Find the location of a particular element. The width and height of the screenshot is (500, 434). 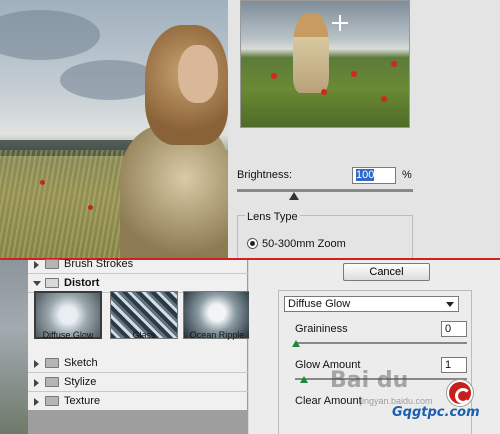

tree-item-brush-strokes: Brush Strokes is located at coordinates (138, 264).